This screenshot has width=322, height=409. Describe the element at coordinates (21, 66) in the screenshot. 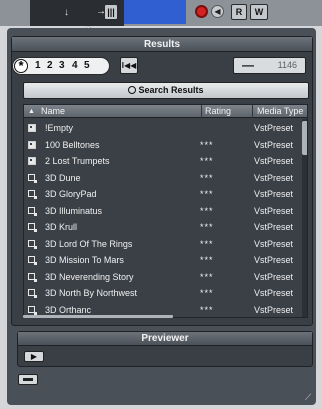

I see `rating-filter-all: *` at that location.